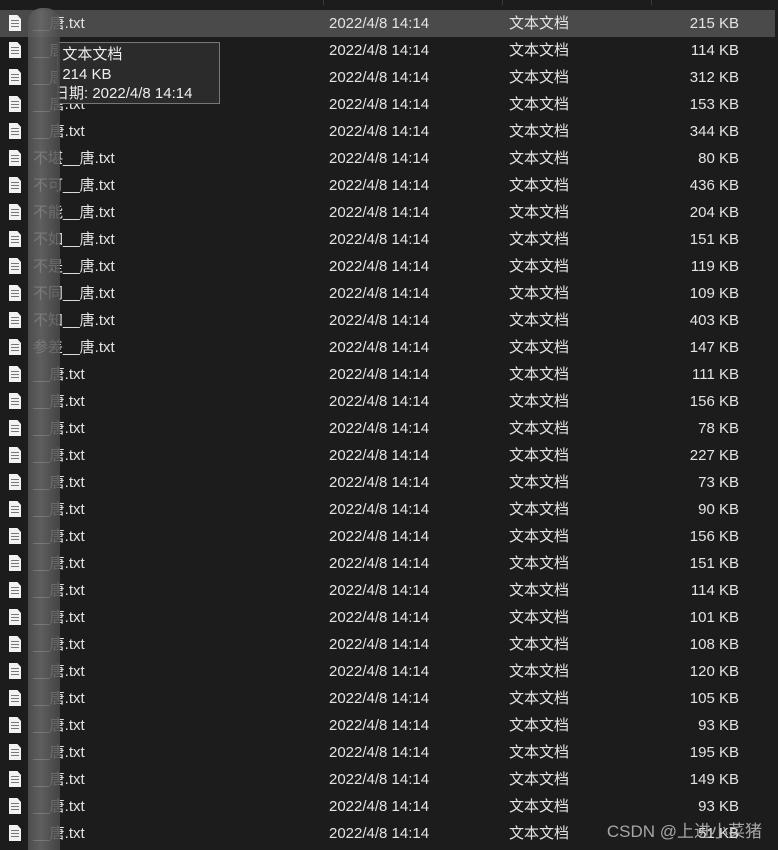 The image size is (778, 850). I want to click on file-size: 215 KB, so click(714, 23).